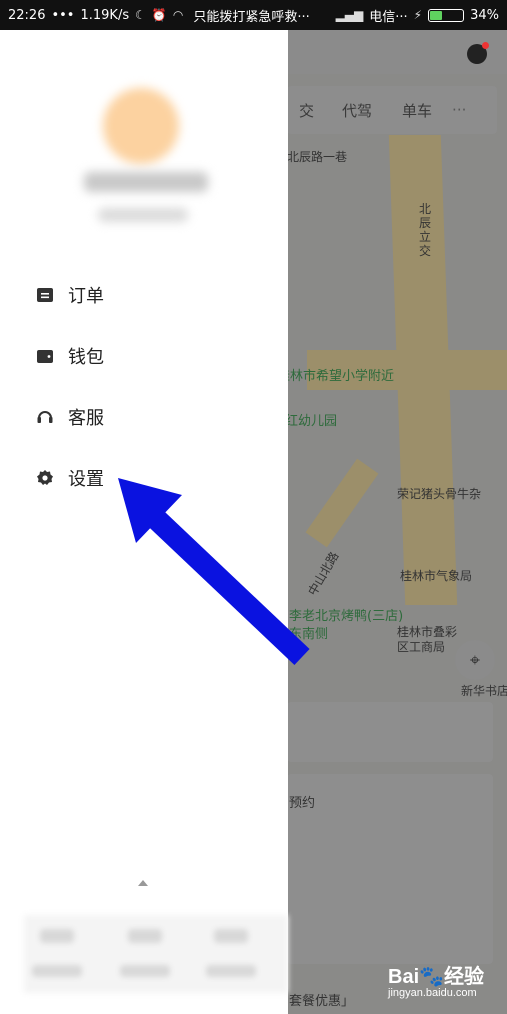  Describe the element at coordinates (86, 418) in the screenshot. I see `menu-label-customer-service: 客服` at that location.